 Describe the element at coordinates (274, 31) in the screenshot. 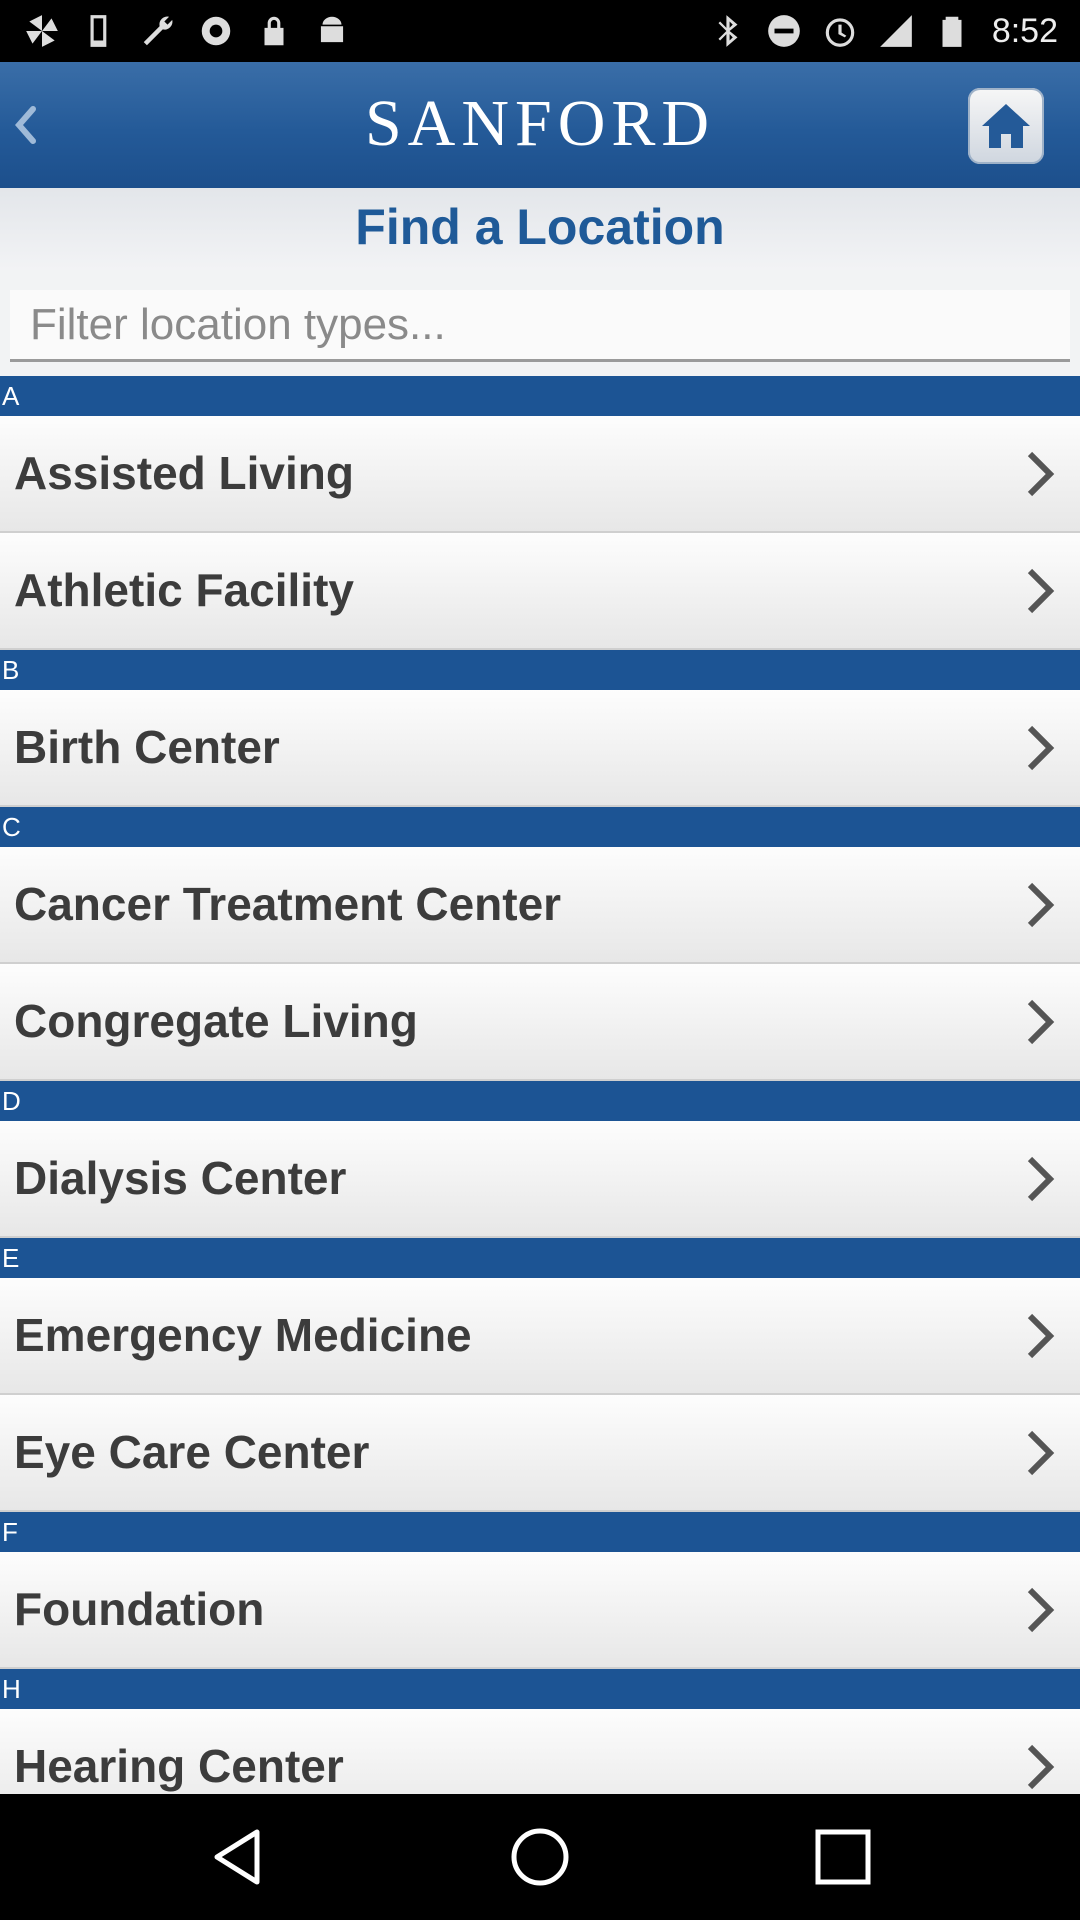

I see `lock-icon` at that location.